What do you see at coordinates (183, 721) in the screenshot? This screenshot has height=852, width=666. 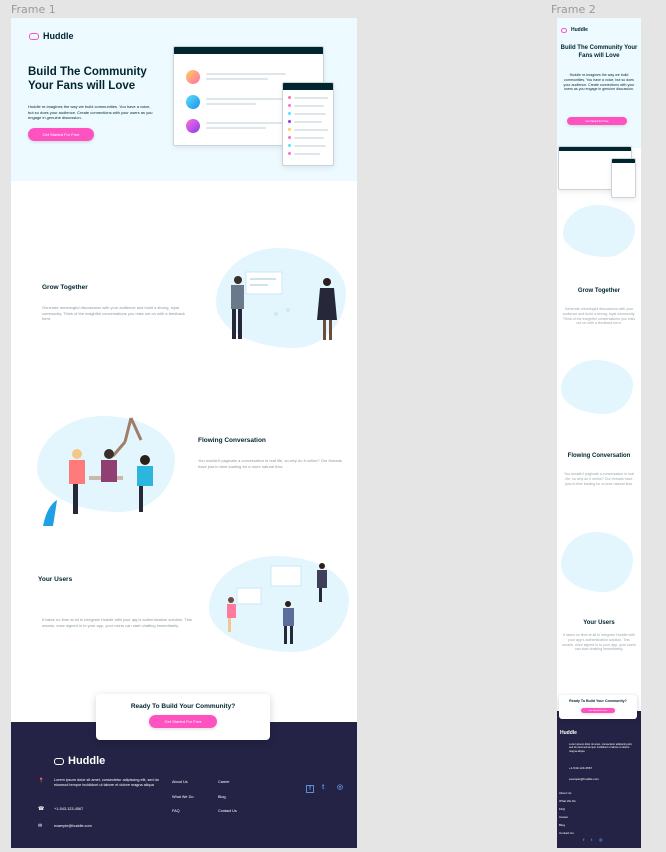 I see `cta-get-started-button: Get Started For Free` at bounding box center [183, 721].